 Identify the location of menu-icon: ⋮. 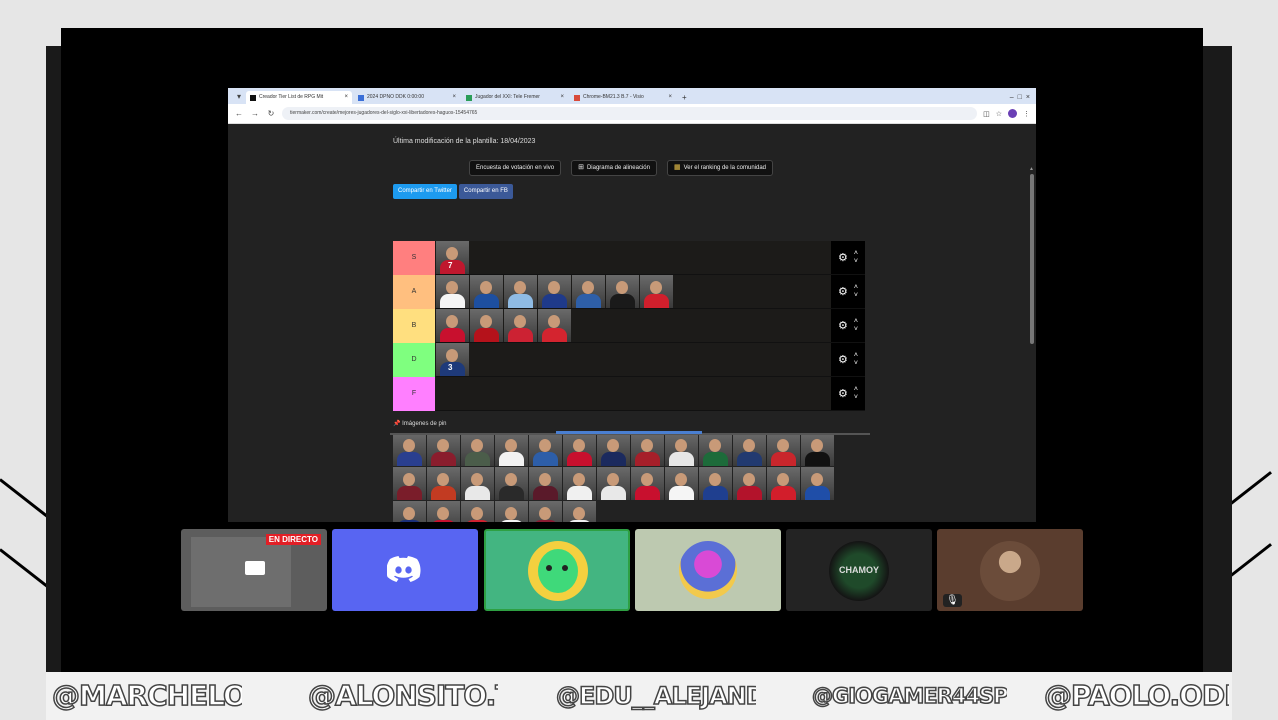
(1026, 114).